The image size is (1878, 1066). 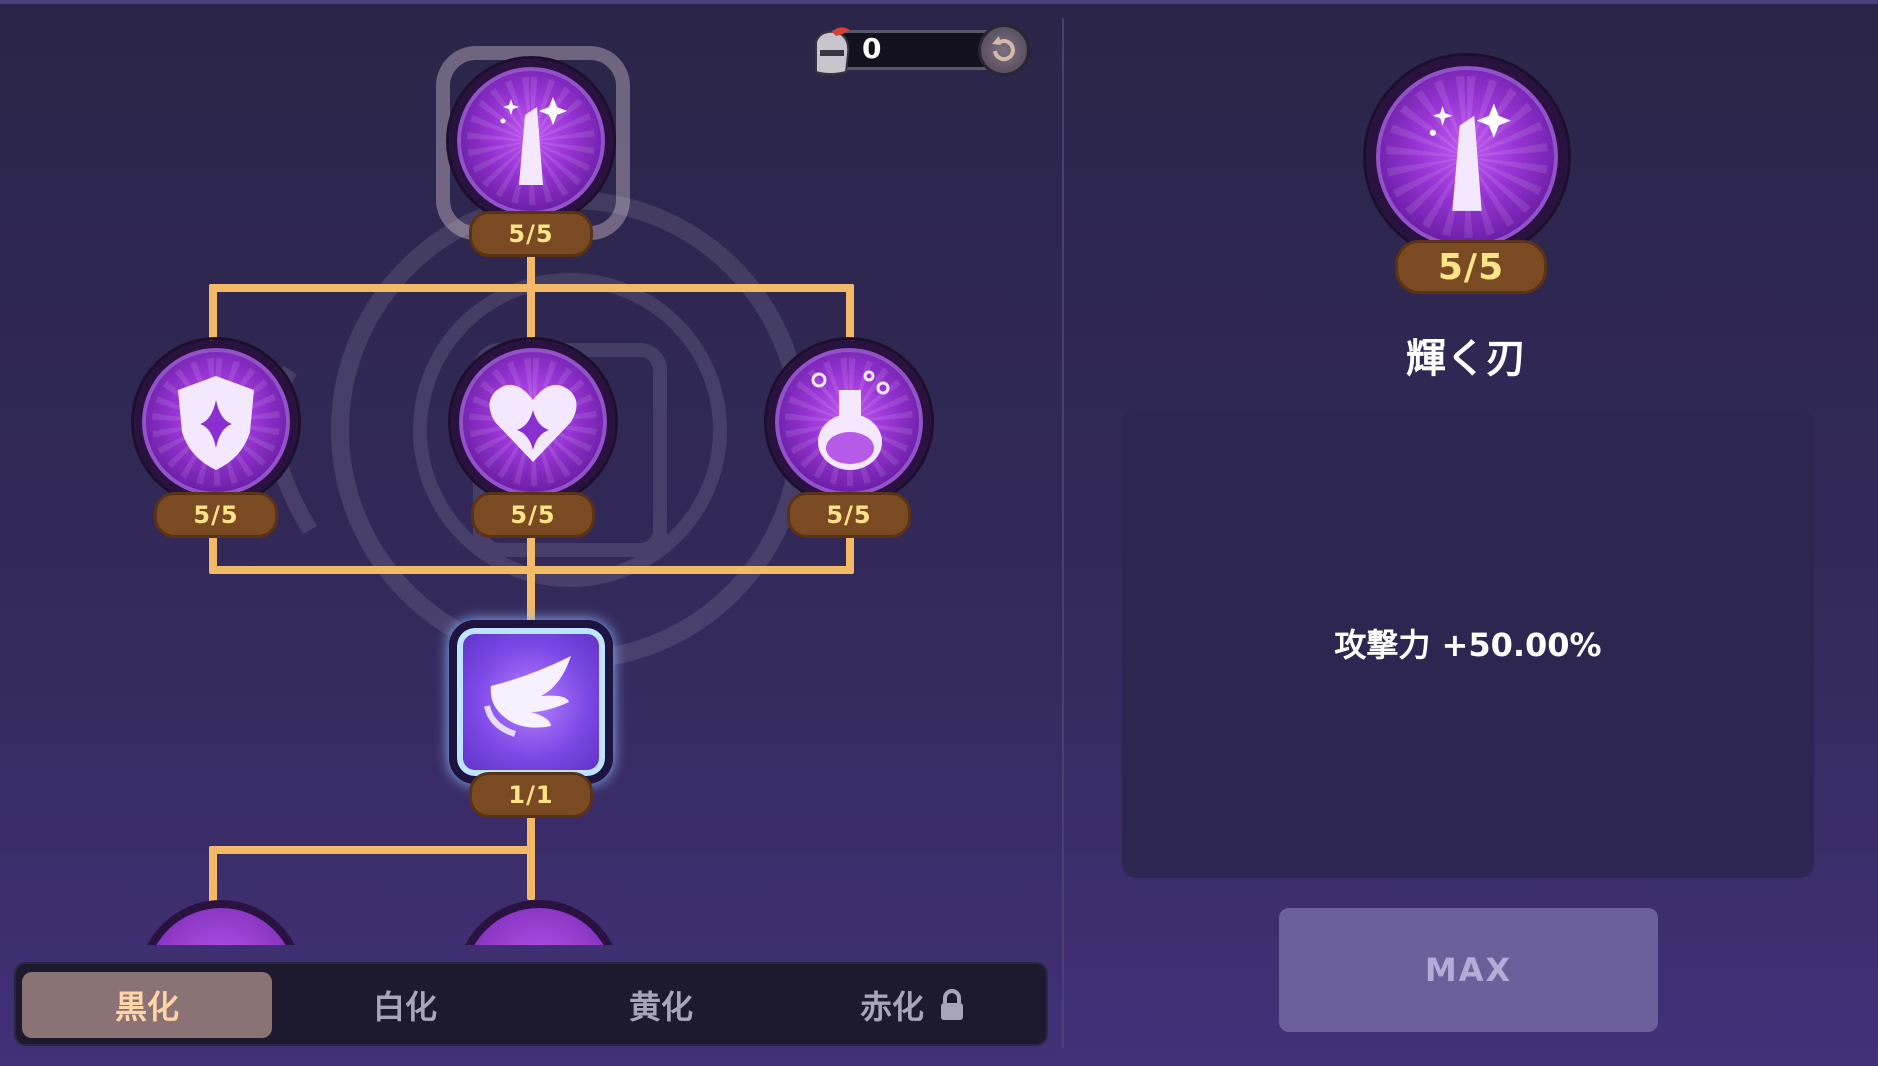 What do you see at coordinates (533, 423) in the screenshot?
I see `heart-icon` at bounding box center [533, 423].